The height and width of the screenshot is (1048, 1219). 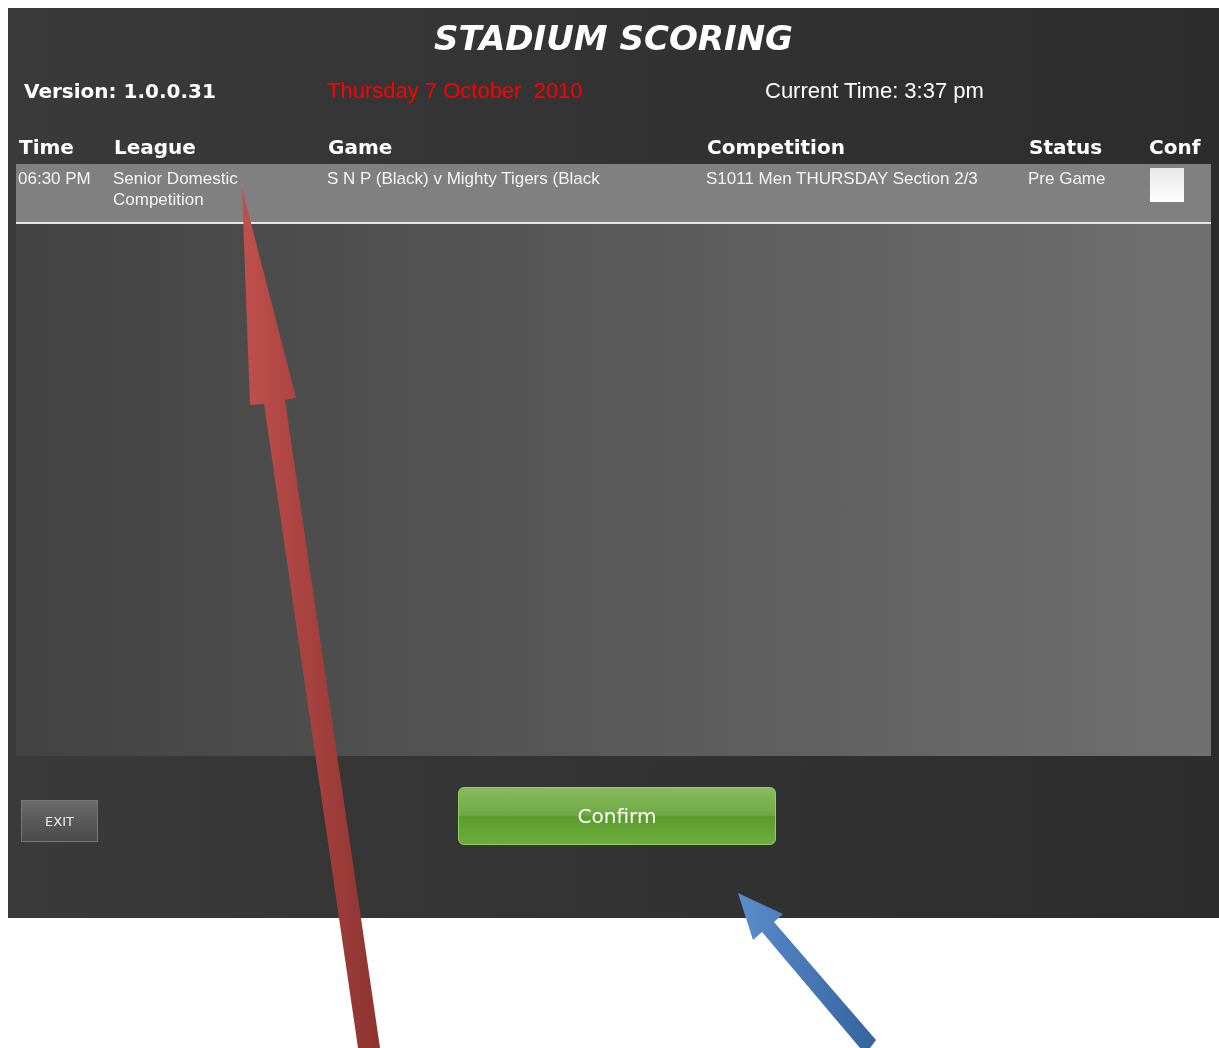 I want to click on date-label: Thursday 7 October 2010, so click(x=455, y=91).